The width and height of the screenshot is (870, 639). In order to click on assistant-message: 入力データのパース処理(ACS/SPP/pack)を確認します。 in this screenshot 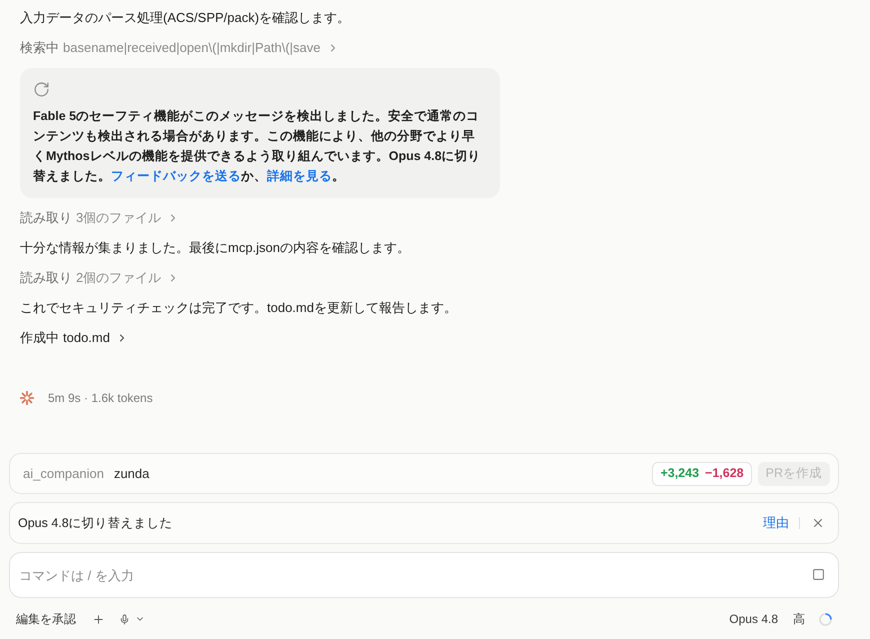, I will do `click(186, 18)`.